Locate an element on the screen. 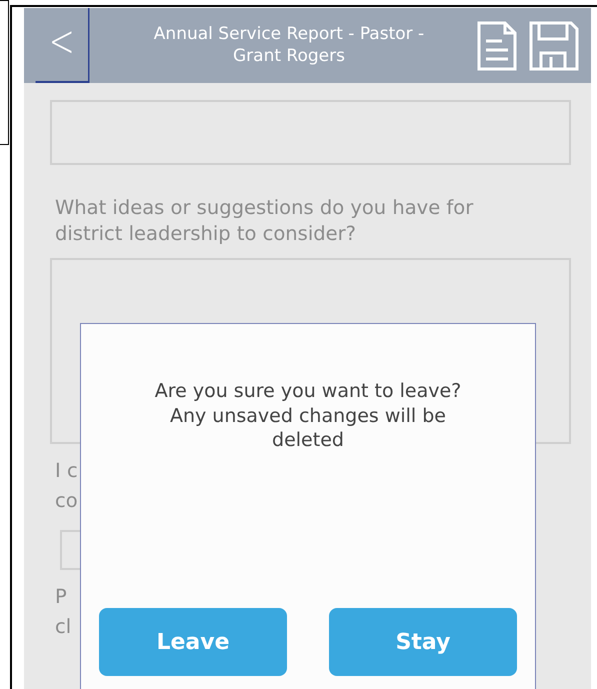  question-label: What ideas or suggestions do you have for district leadership to consider? is located at coordinates (264, 221).